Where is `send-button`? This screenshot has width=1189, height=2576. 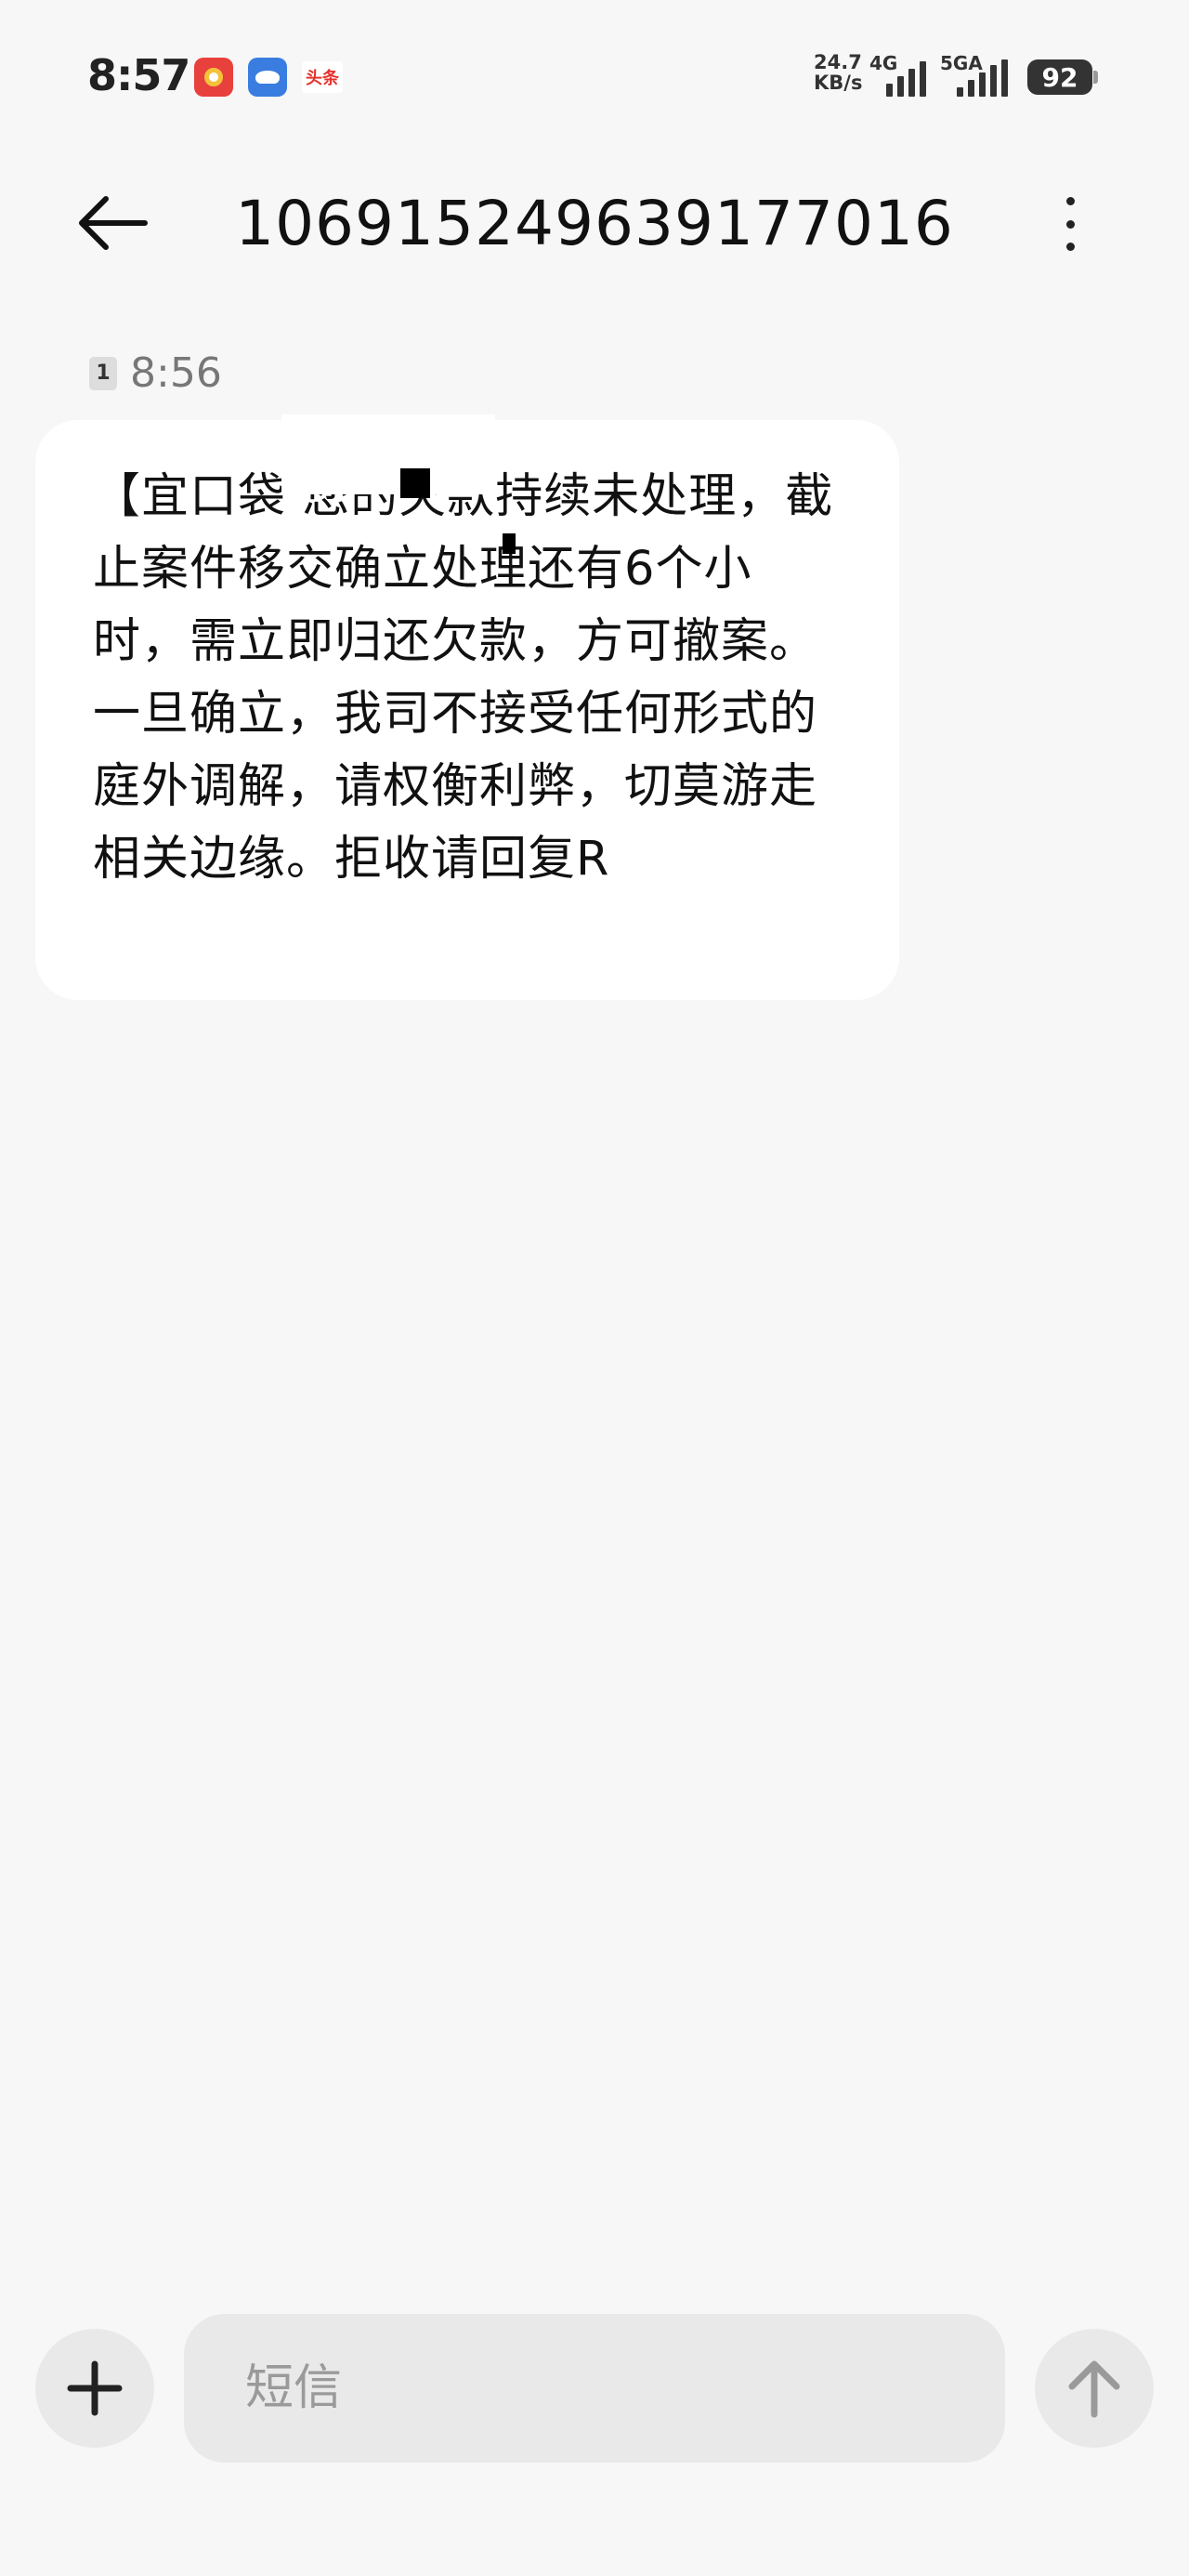 send-button is located at coordinates (1094, 2388).